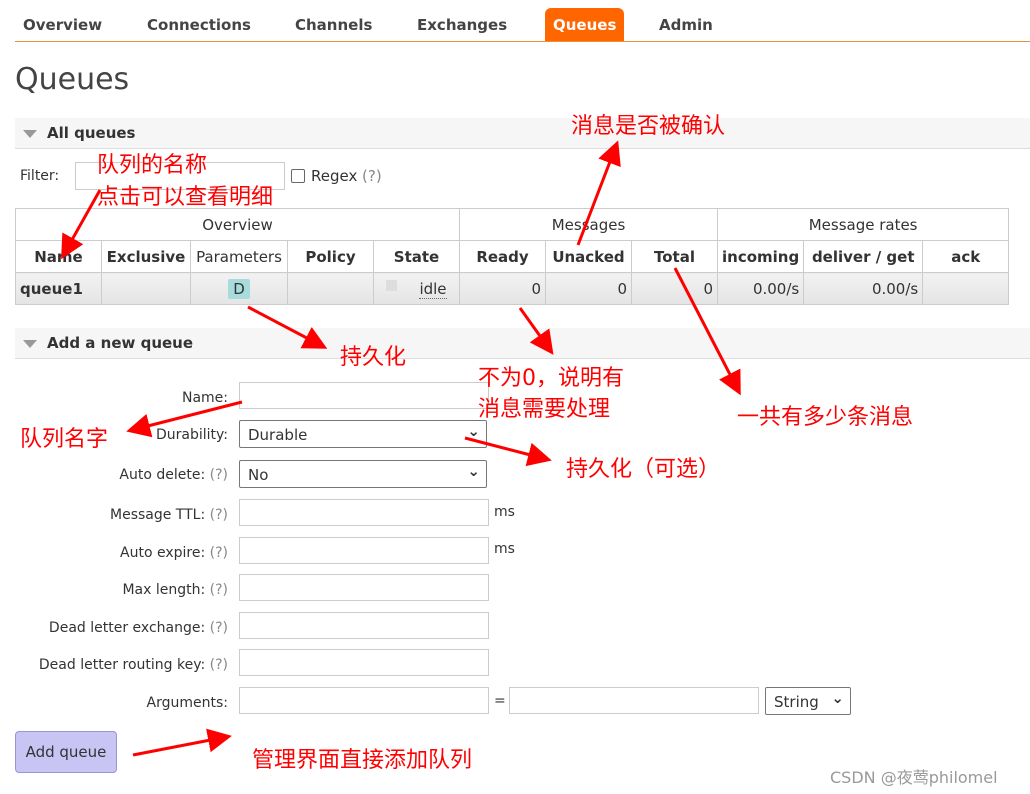 This screenshot has height=794, width=1030. Describe the element at coordinates (362, 760) in the screenshot. I see `annotation-add-direct: 管理界面直接添加队列` at that location.